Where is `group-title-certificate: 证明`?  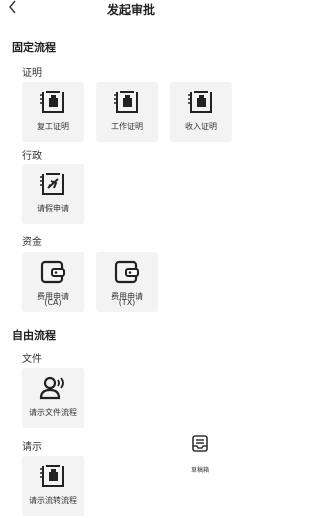 group-title-certificate: 证明 is located at coordinates (32, 73).